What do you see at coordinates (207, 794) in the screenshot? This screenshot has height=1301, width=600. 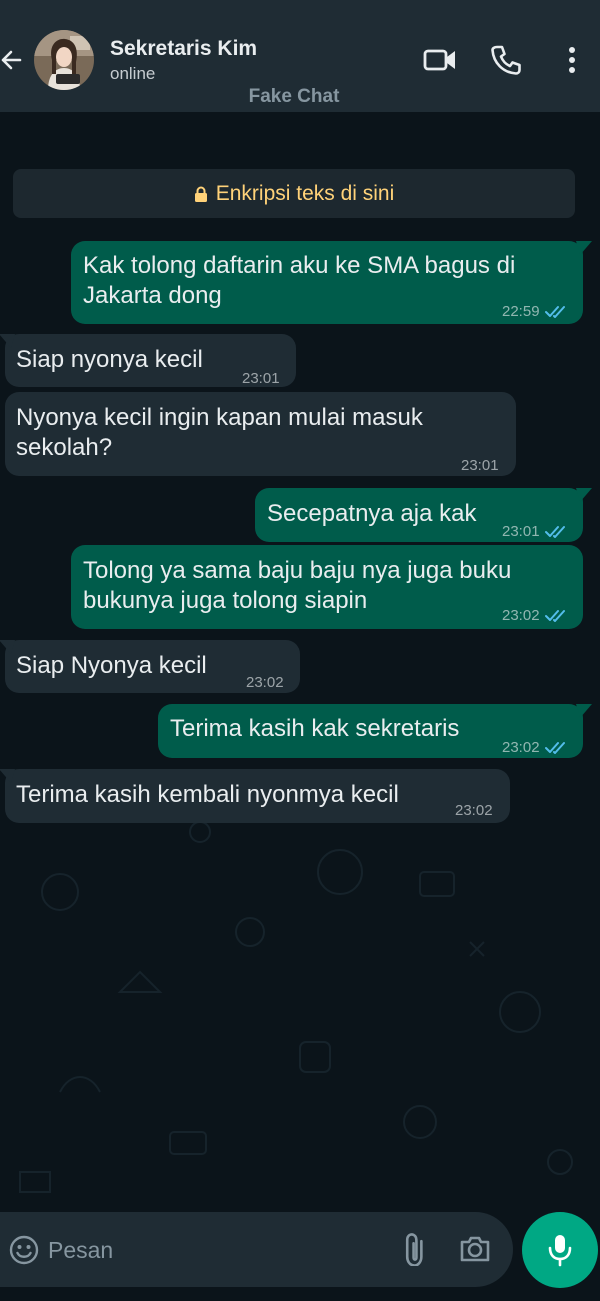 I see `message-text: Terima kasih kembali nyonmya kecil` at bounding box center [207, 794].